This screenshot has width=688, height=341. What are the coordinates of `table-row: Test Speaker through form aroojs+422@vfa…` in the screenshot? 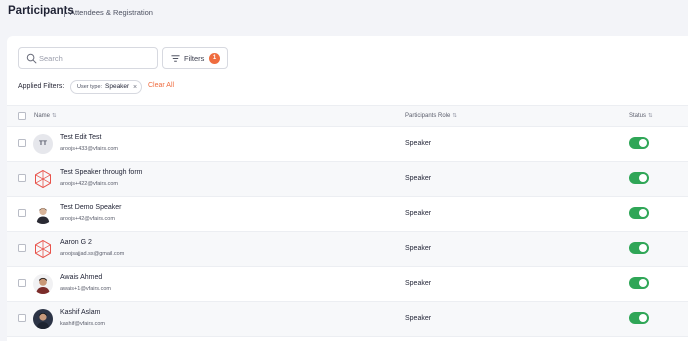 It's located at (347, 179).